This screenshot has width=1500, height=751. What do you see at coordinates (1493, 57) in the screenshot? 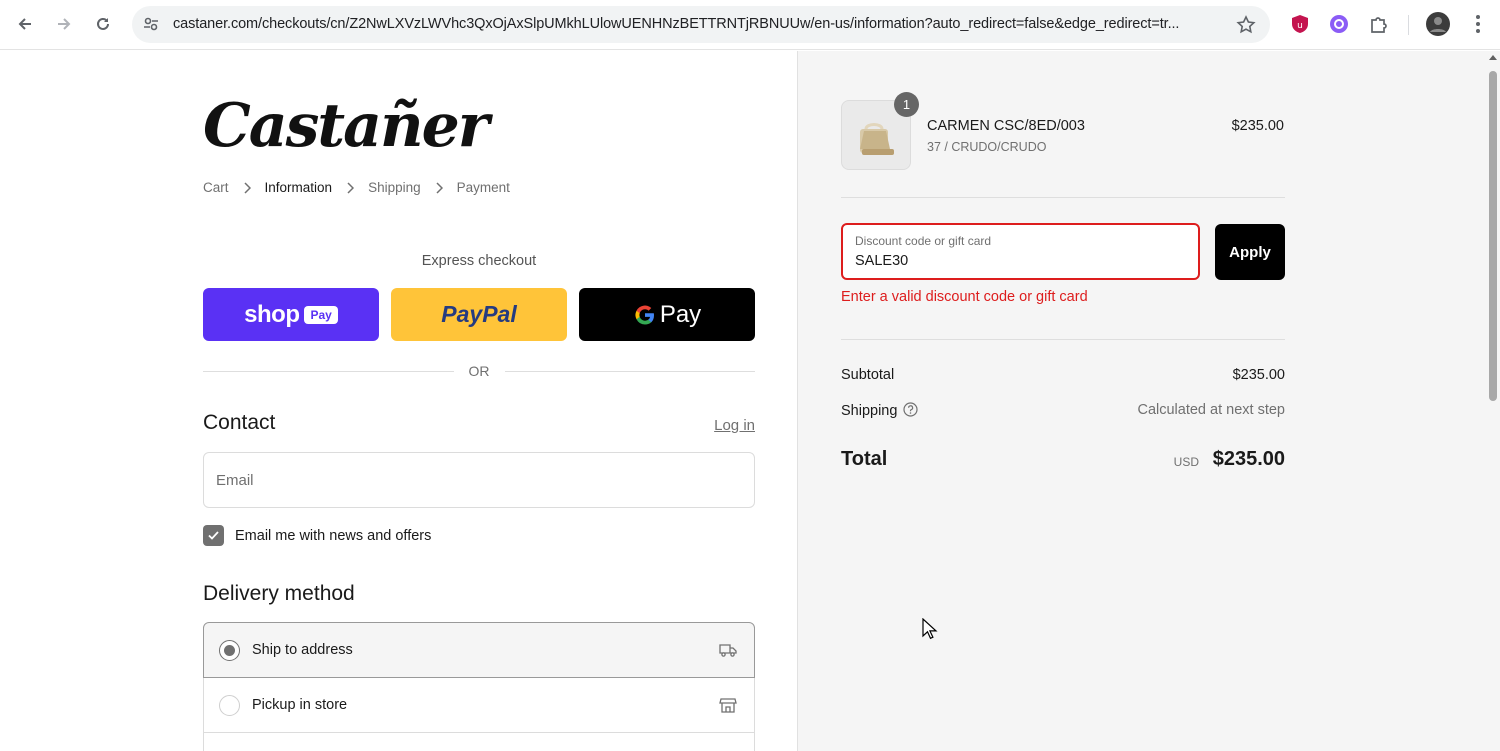
I see `scroll-up-arrow` at bounding box center [1493, 57].